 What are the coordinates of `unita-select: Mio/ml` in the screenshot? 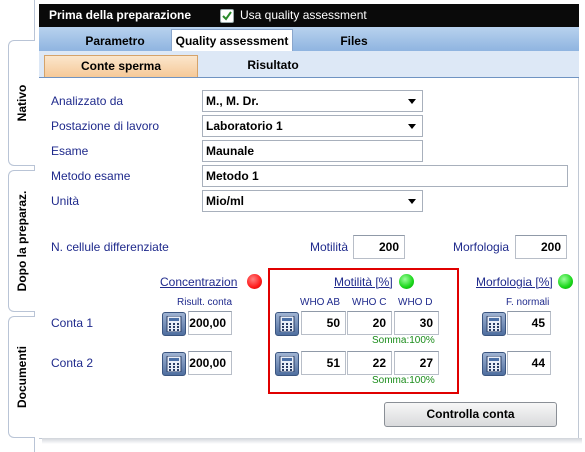 It's located at (312, 201).